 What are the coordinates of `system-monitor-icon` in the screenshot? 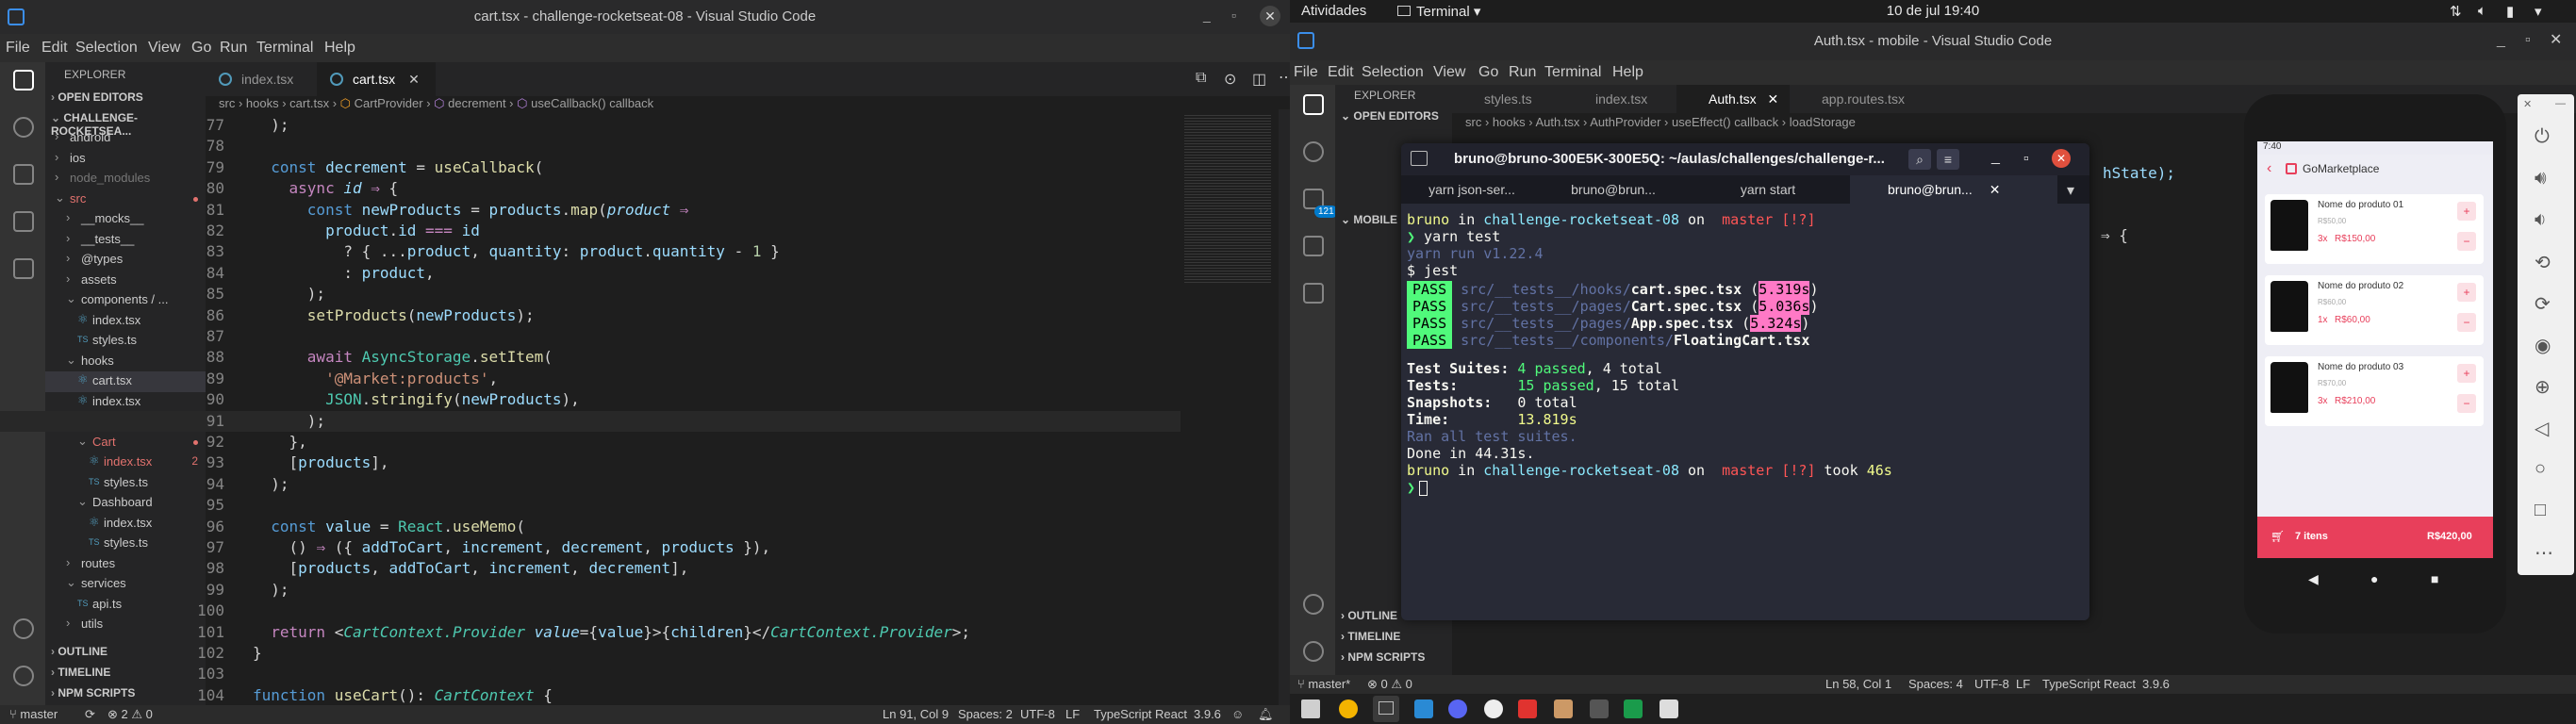 It's located at (1599, 708).